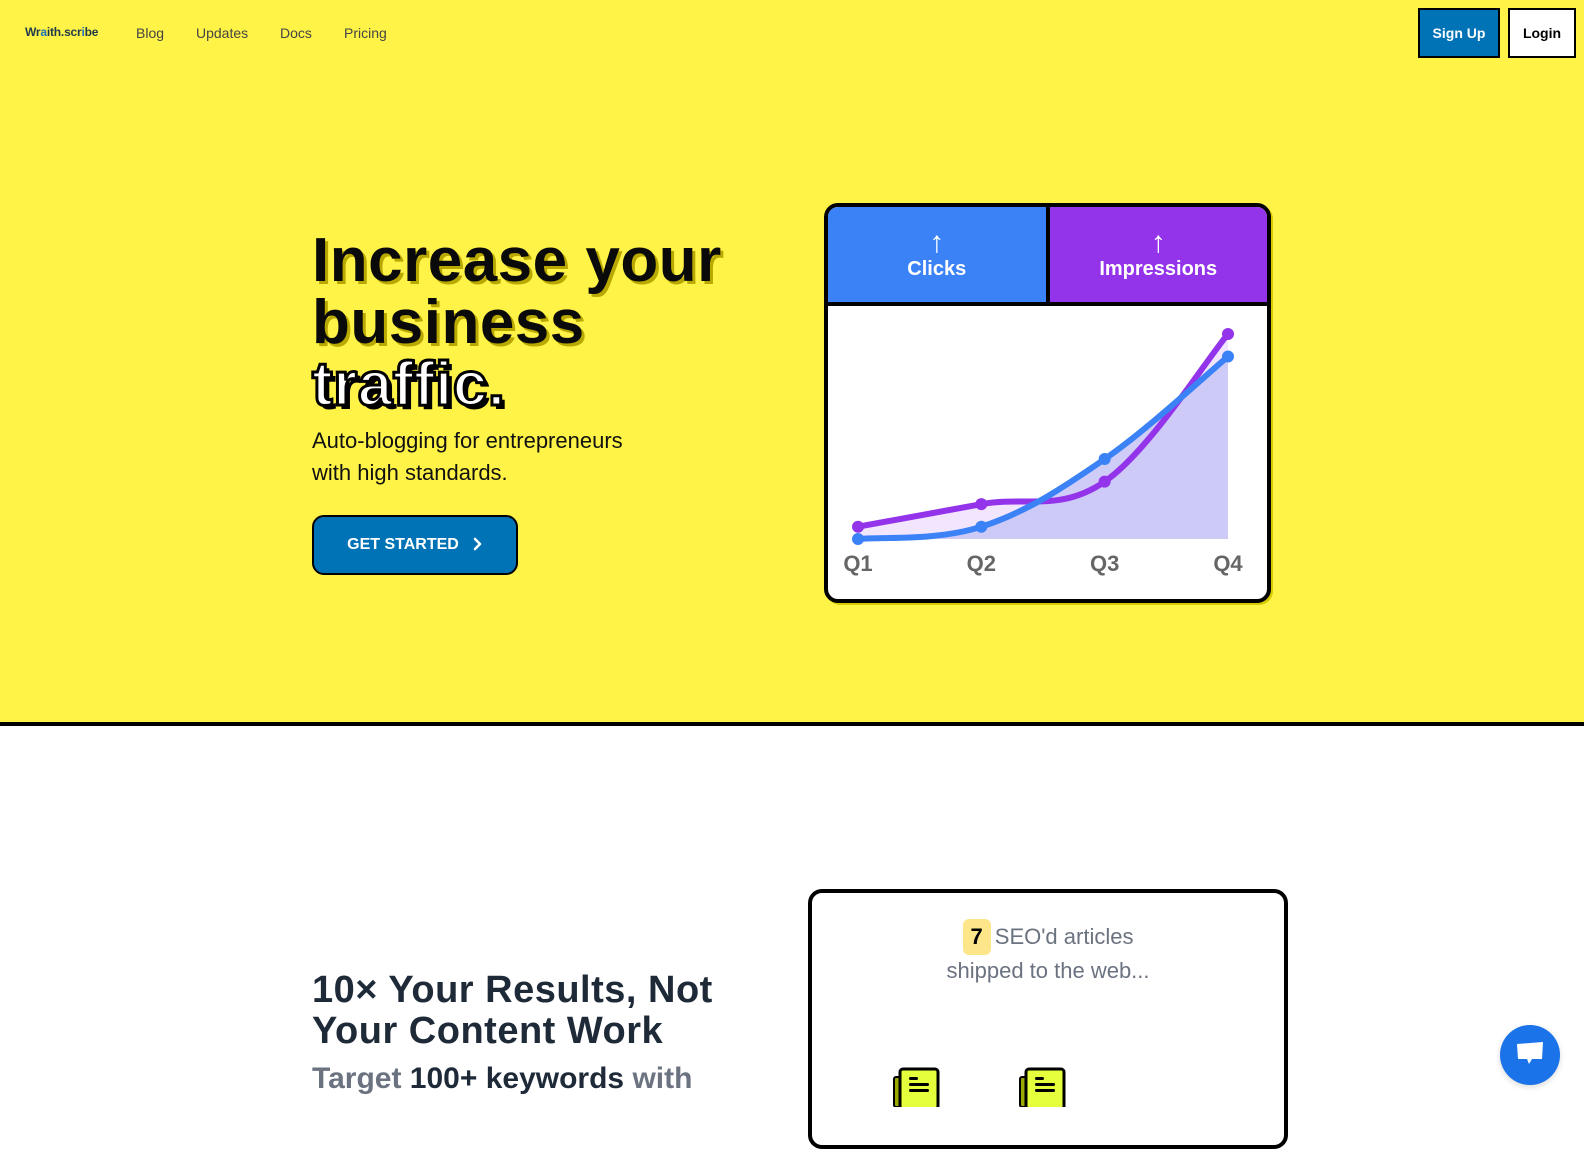 This screenshot has height=1149, width=1584. What do you see at coordinates (33, 32) in the screenshot?
I see `logo-text-prefix: Wr` at bounding box center [33, 32].